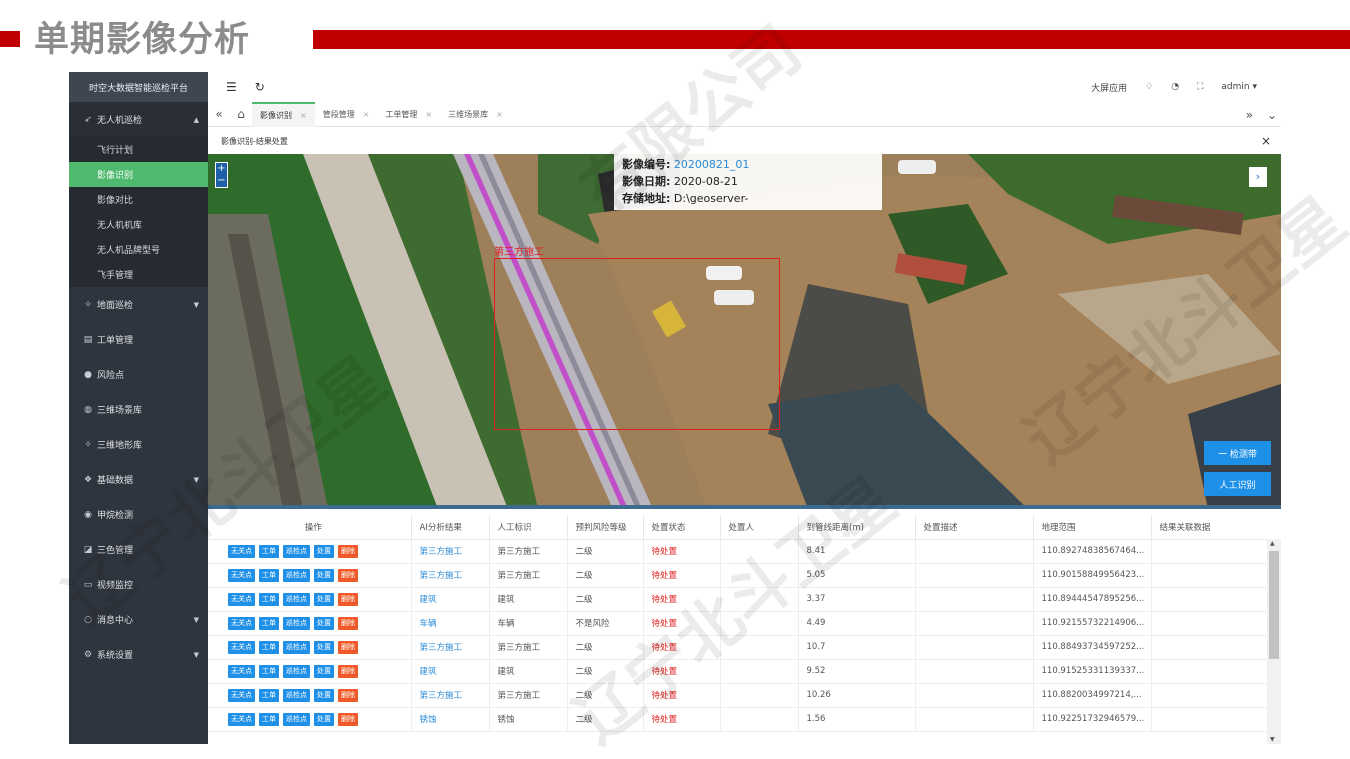 The width and height of the screenshot is (1350, 759). Describe the element at coordinates (1272, 739) in the screenshot. I see `scroll-down-icon: ▼` at that location.